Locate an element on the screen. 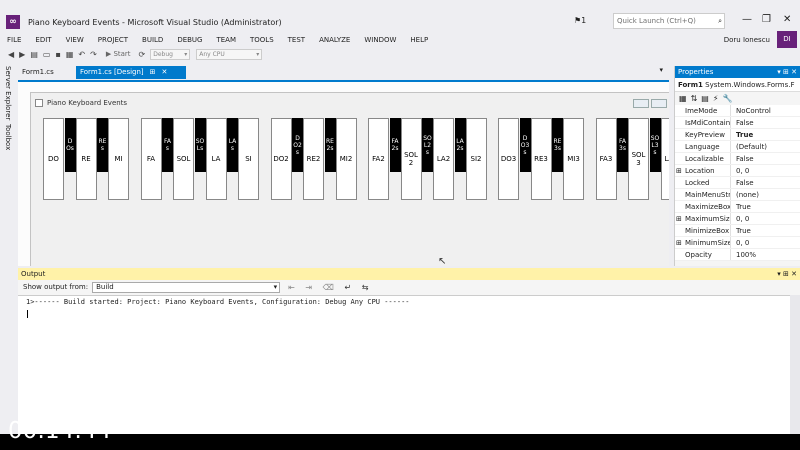 This screenshot has height=450, width=800. attach-icon: ⟳ is located at coordinates (142, 54).